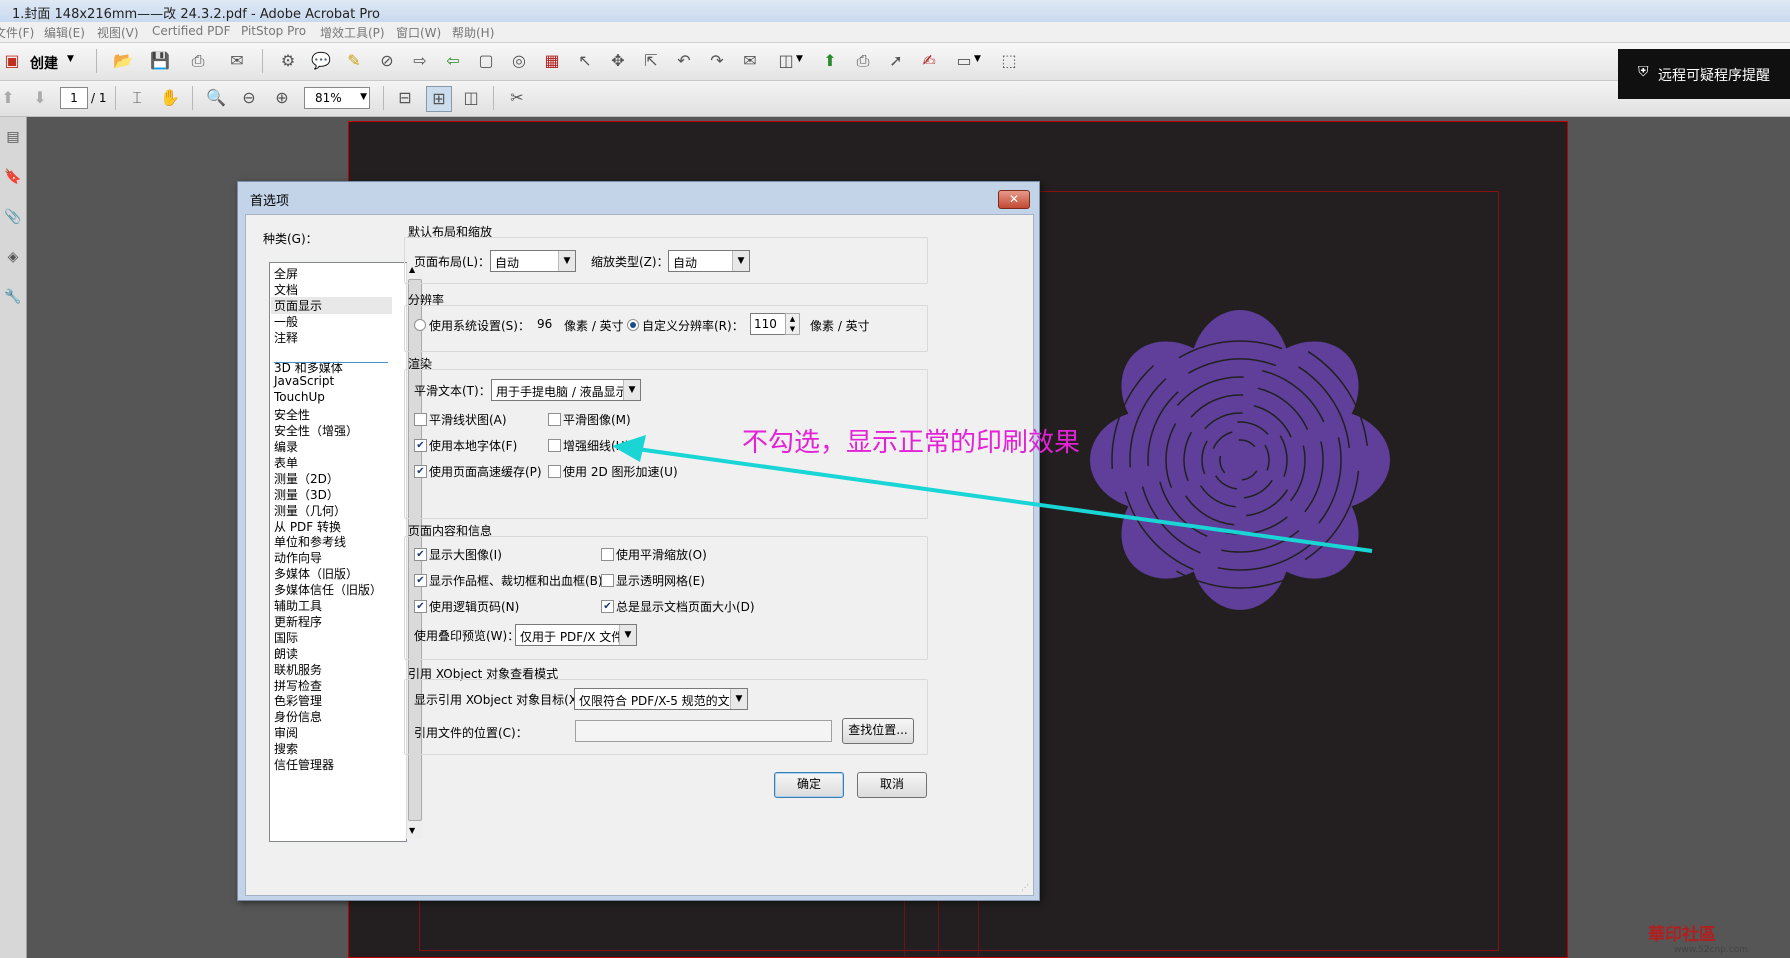  What do you see at coordinates (13, 177) in the screenshot?
I see `bookmark-icon: 🔖` at bounding box center [13, 177].